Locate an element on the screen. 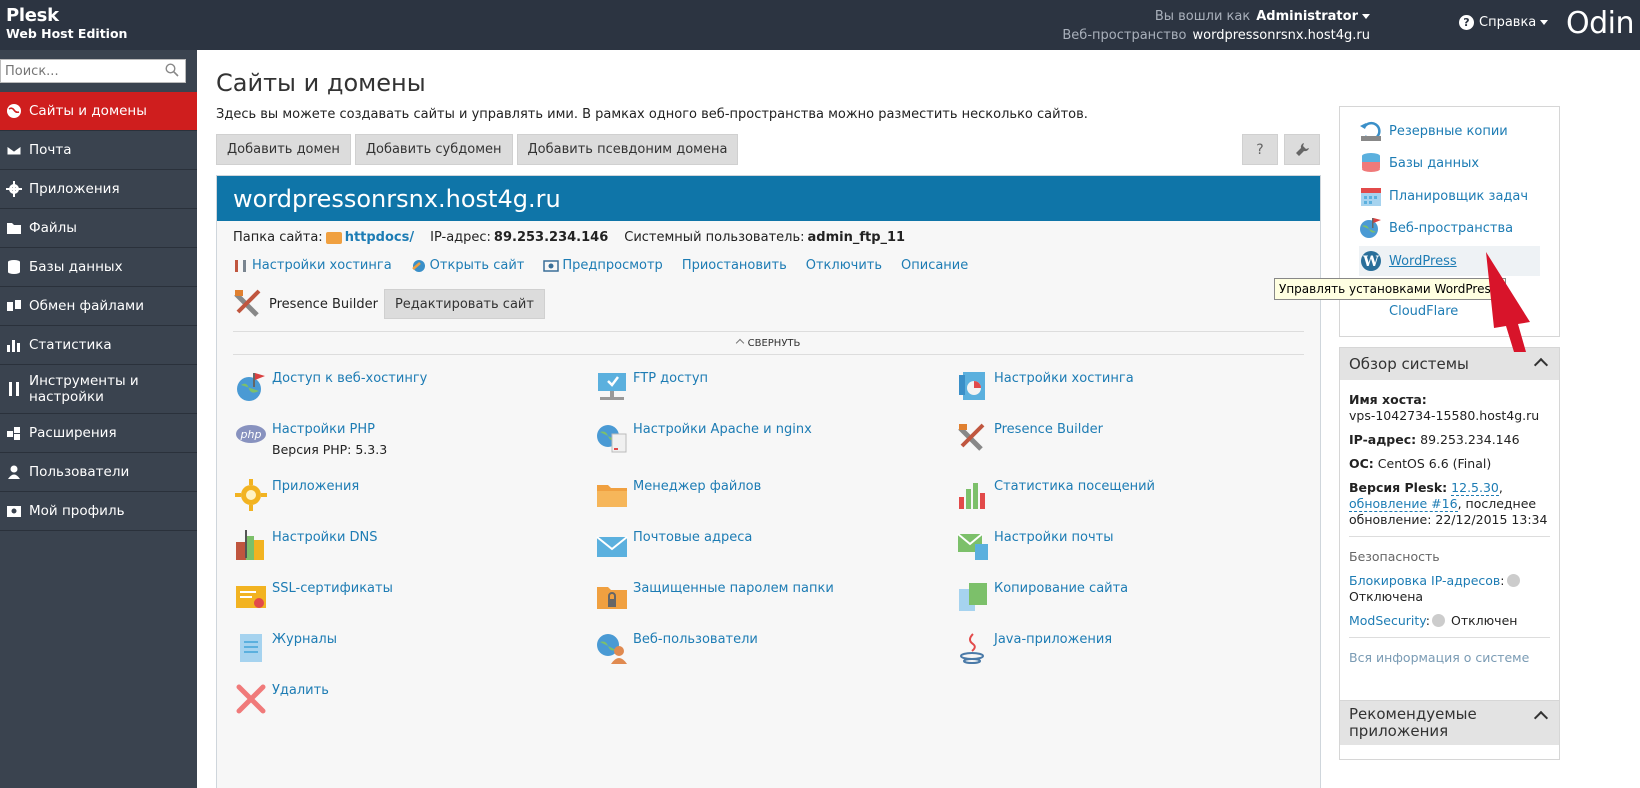  settings-button is located at coordinates (1302, 149).